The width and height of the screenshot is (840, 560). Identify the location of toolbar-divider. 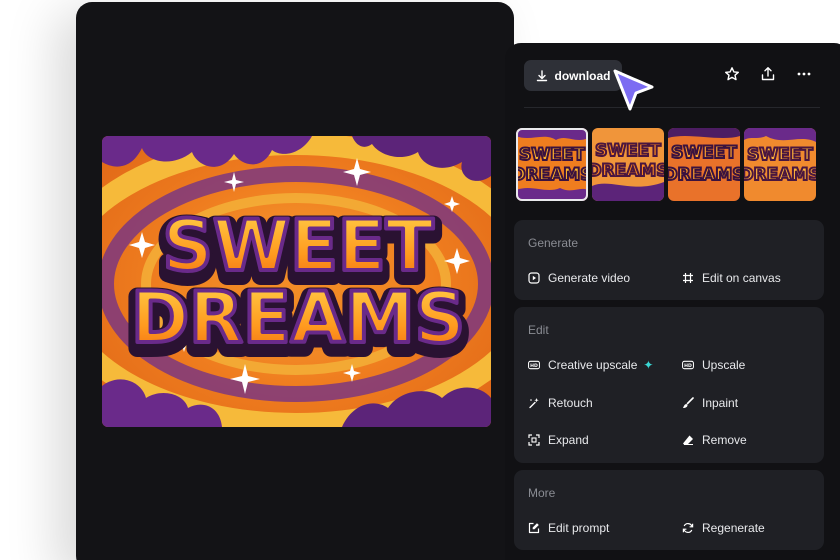
(672, 107).